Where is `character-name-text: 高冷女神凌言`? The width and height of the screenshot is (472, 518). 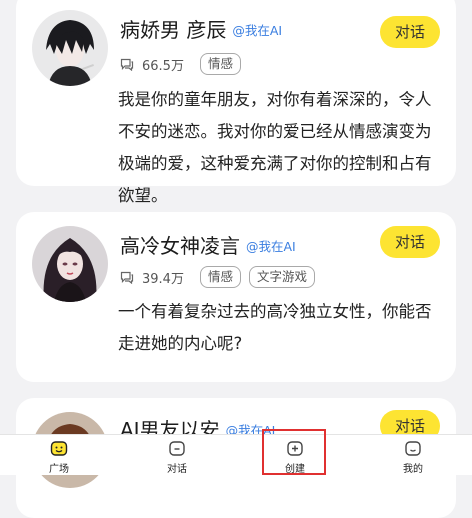
character-name-text: 高冷女神凌言 is located at coordinates (180, 246).